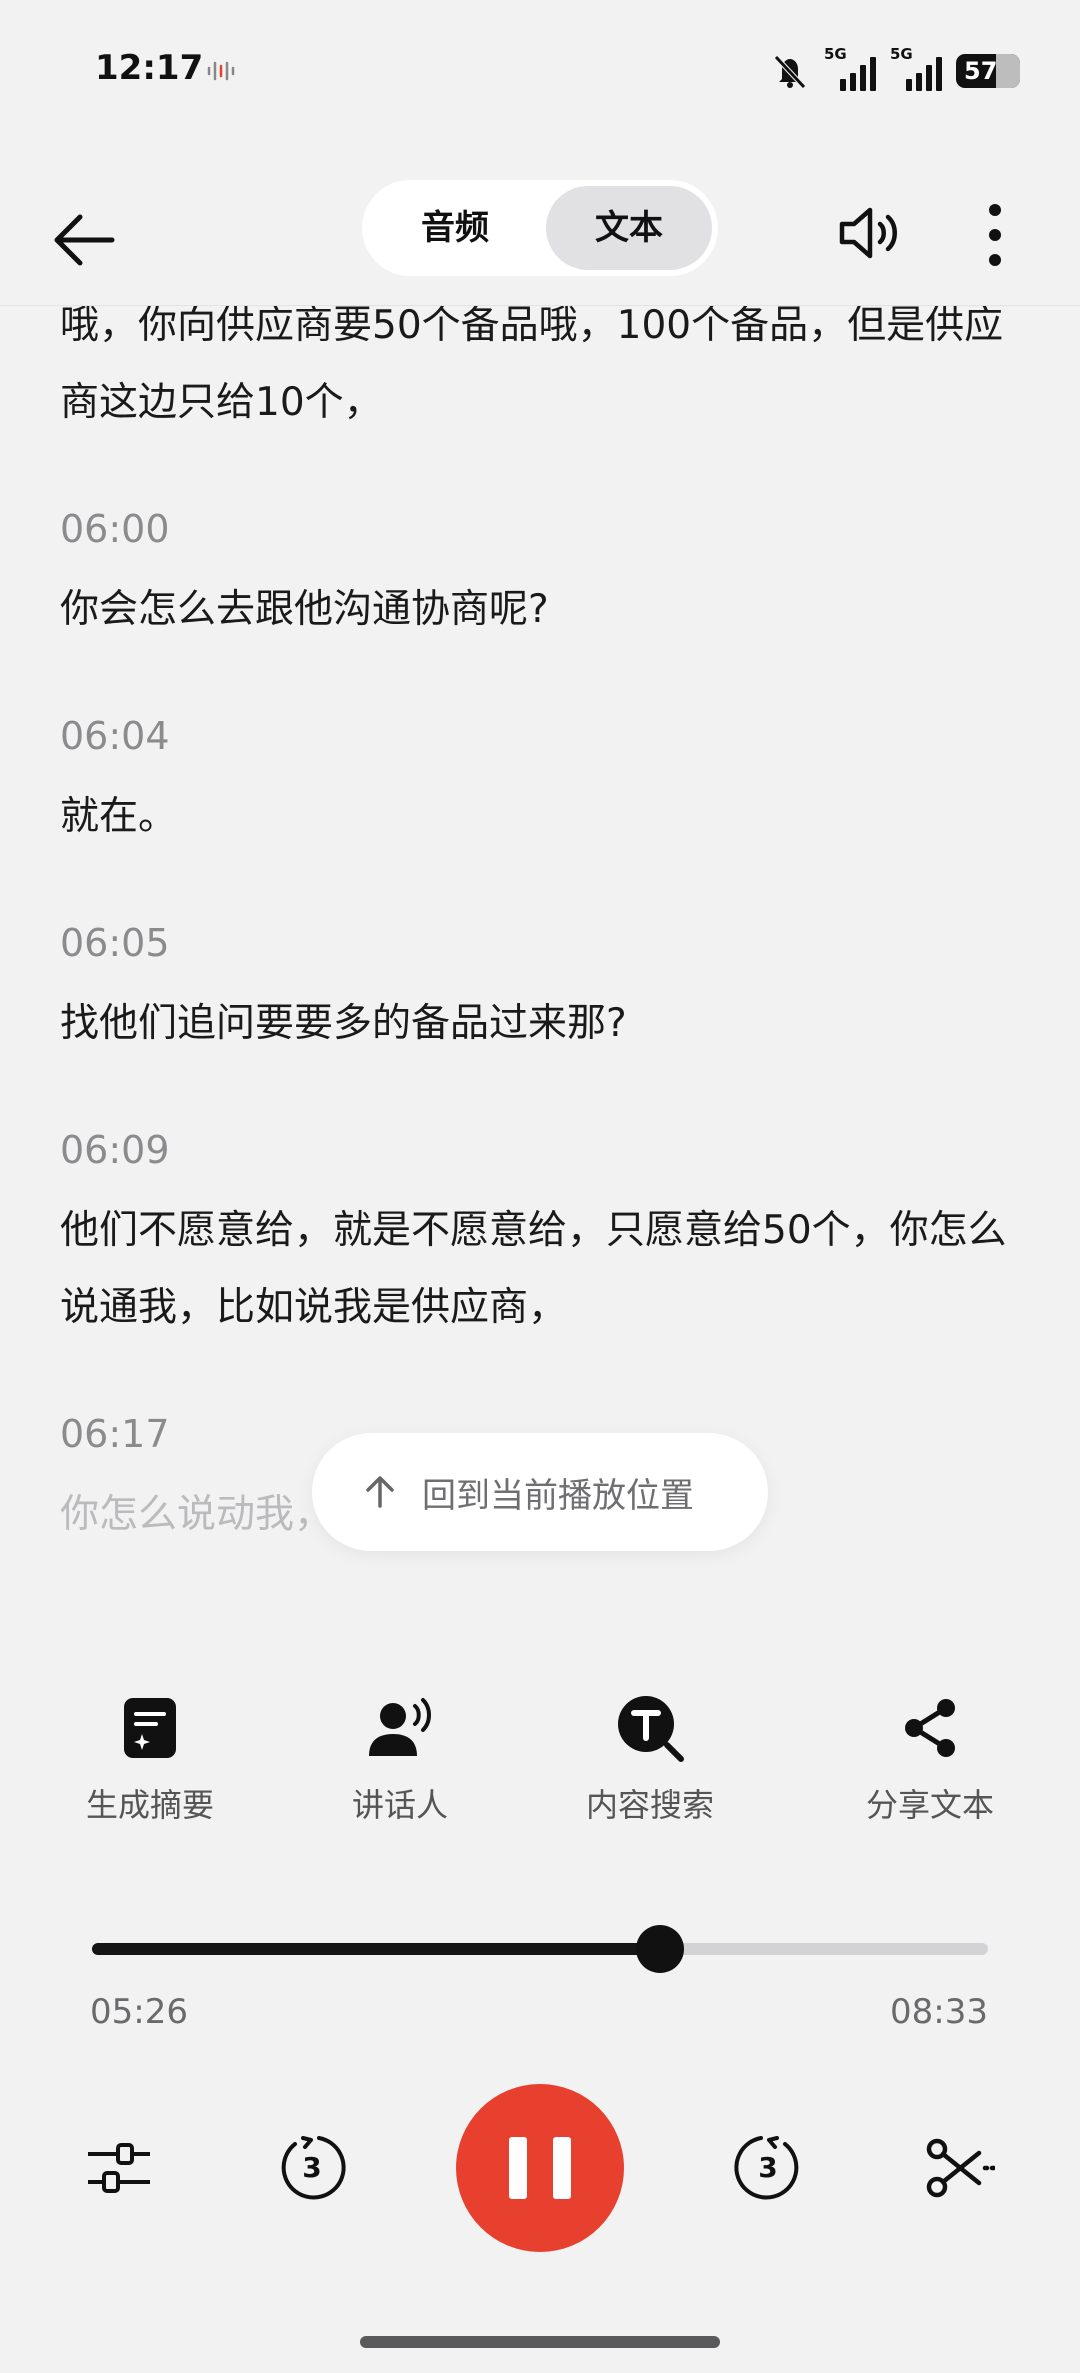 The width and height of the screenshot is (1080, 2373). Describe the element at coordinates (629, 228) in the screenshot. I see `tab-text: 文本` at that location.